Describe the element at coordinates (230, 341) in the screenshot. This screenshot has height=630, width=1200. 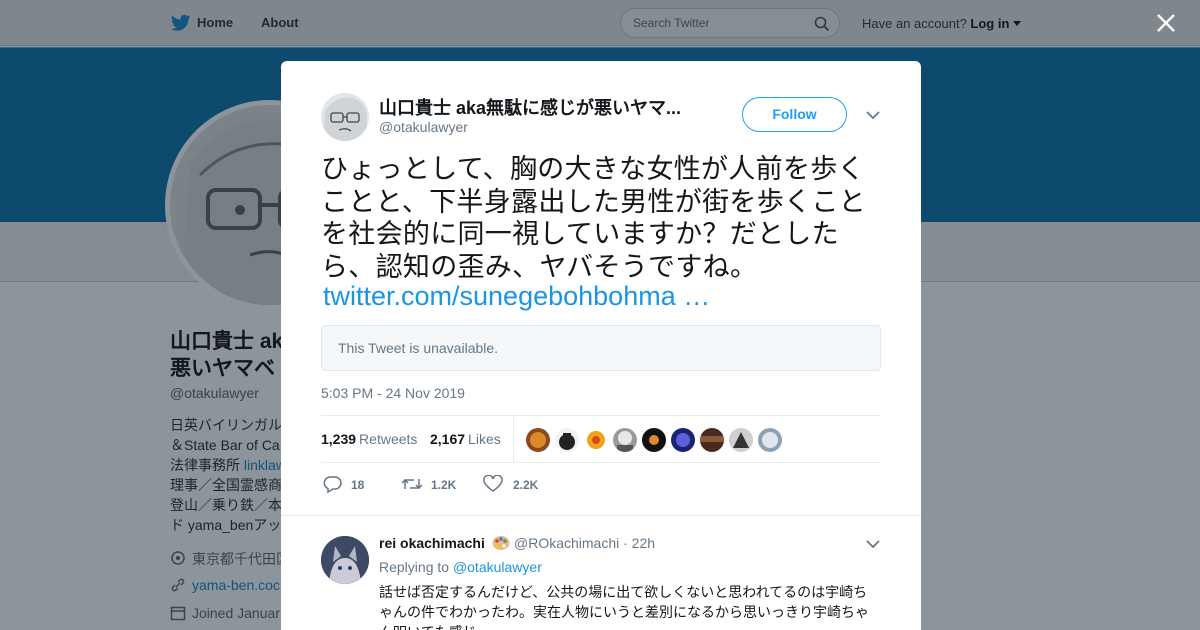
I see `profile-name-line1: 山口貴士 aka` at that location.